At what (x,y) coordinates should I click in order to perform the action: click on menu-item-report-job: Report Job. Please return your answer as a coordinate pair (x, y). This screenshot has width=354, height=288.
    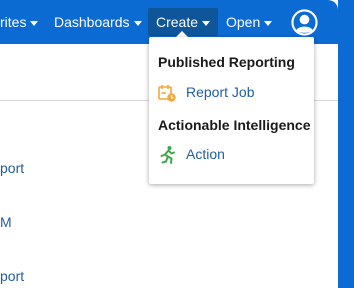
    Looking at the image, I should click on (231, 93).